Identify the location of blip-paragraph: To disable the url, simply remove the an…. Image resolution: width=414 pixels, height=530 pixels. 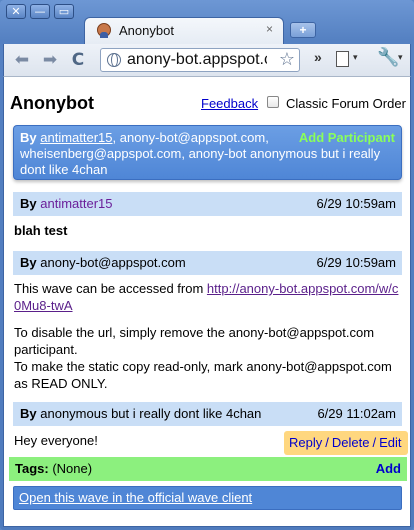
(194, 341).